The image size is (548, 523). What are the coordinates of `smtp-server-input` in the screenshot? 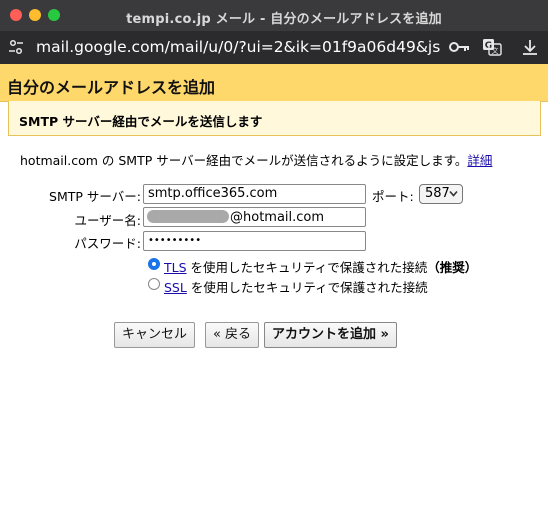 It's located at (254, 194).